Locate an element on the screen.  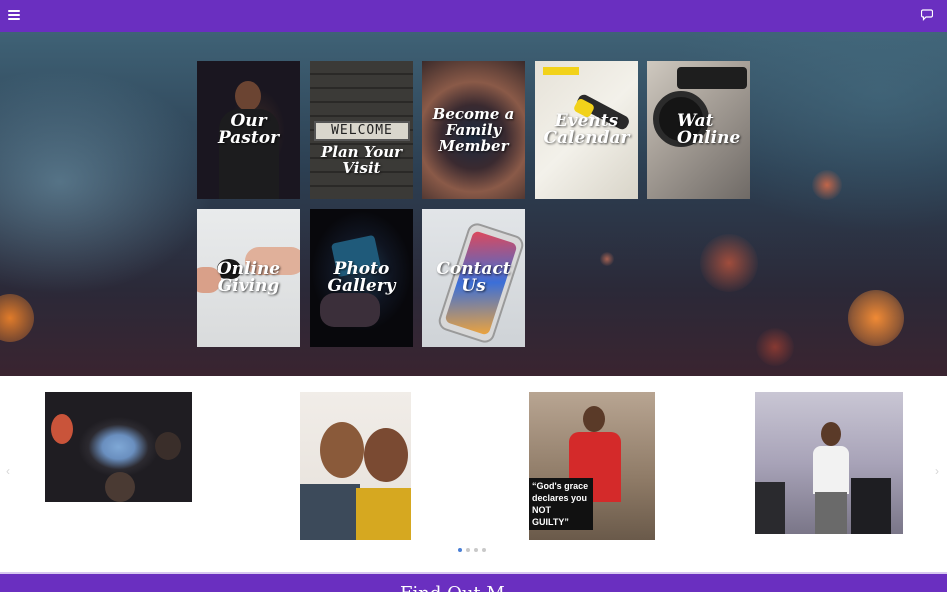
speaker-cabinet is located at coordinates (871, 506).